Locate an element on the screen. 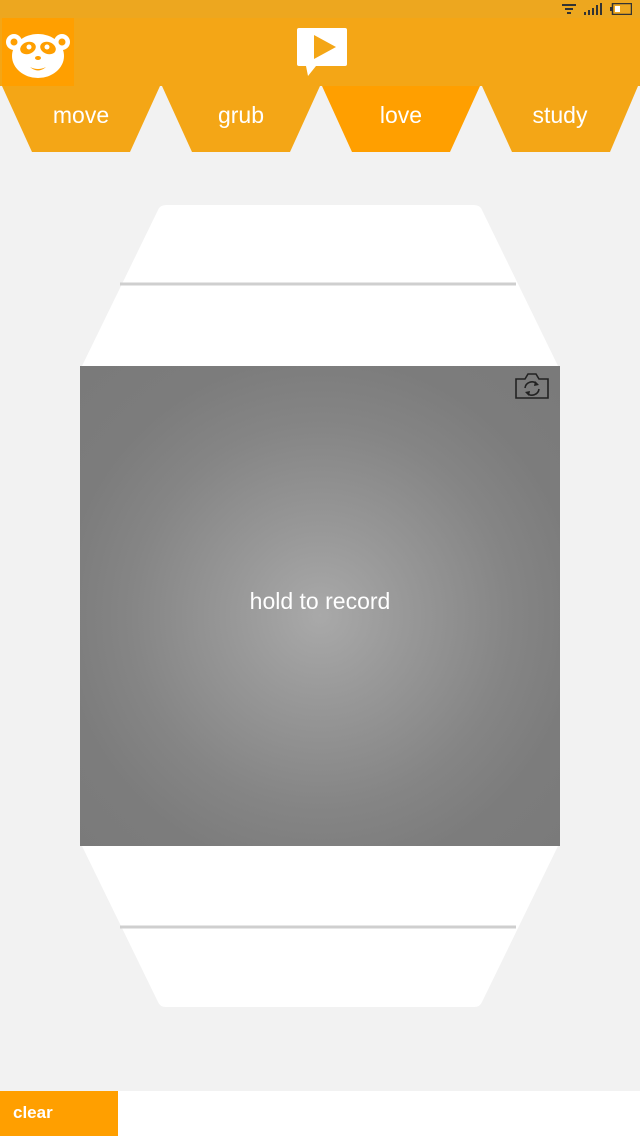 The height and width of the screenshot is (1136, 640). bottom-bar: clear is located at coordinates (320, 1113).